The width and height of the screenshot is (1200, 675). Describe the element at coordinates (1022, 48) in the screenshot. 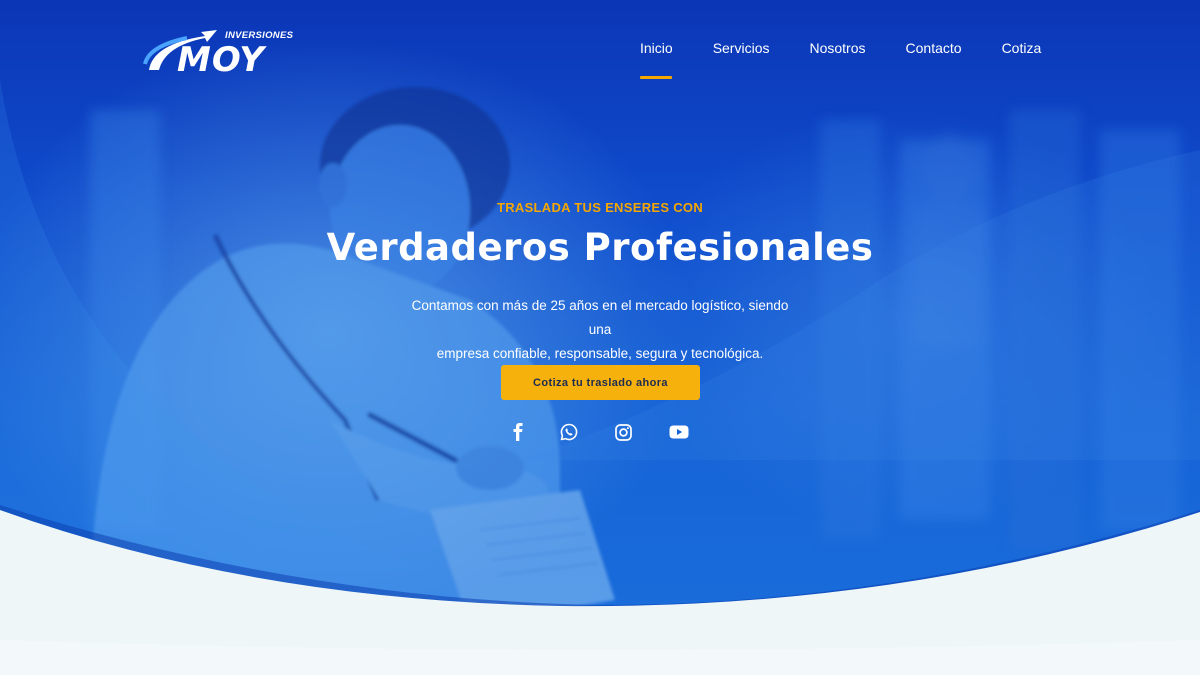

I see `nav-item-cotiza: Cotiza` at that location.